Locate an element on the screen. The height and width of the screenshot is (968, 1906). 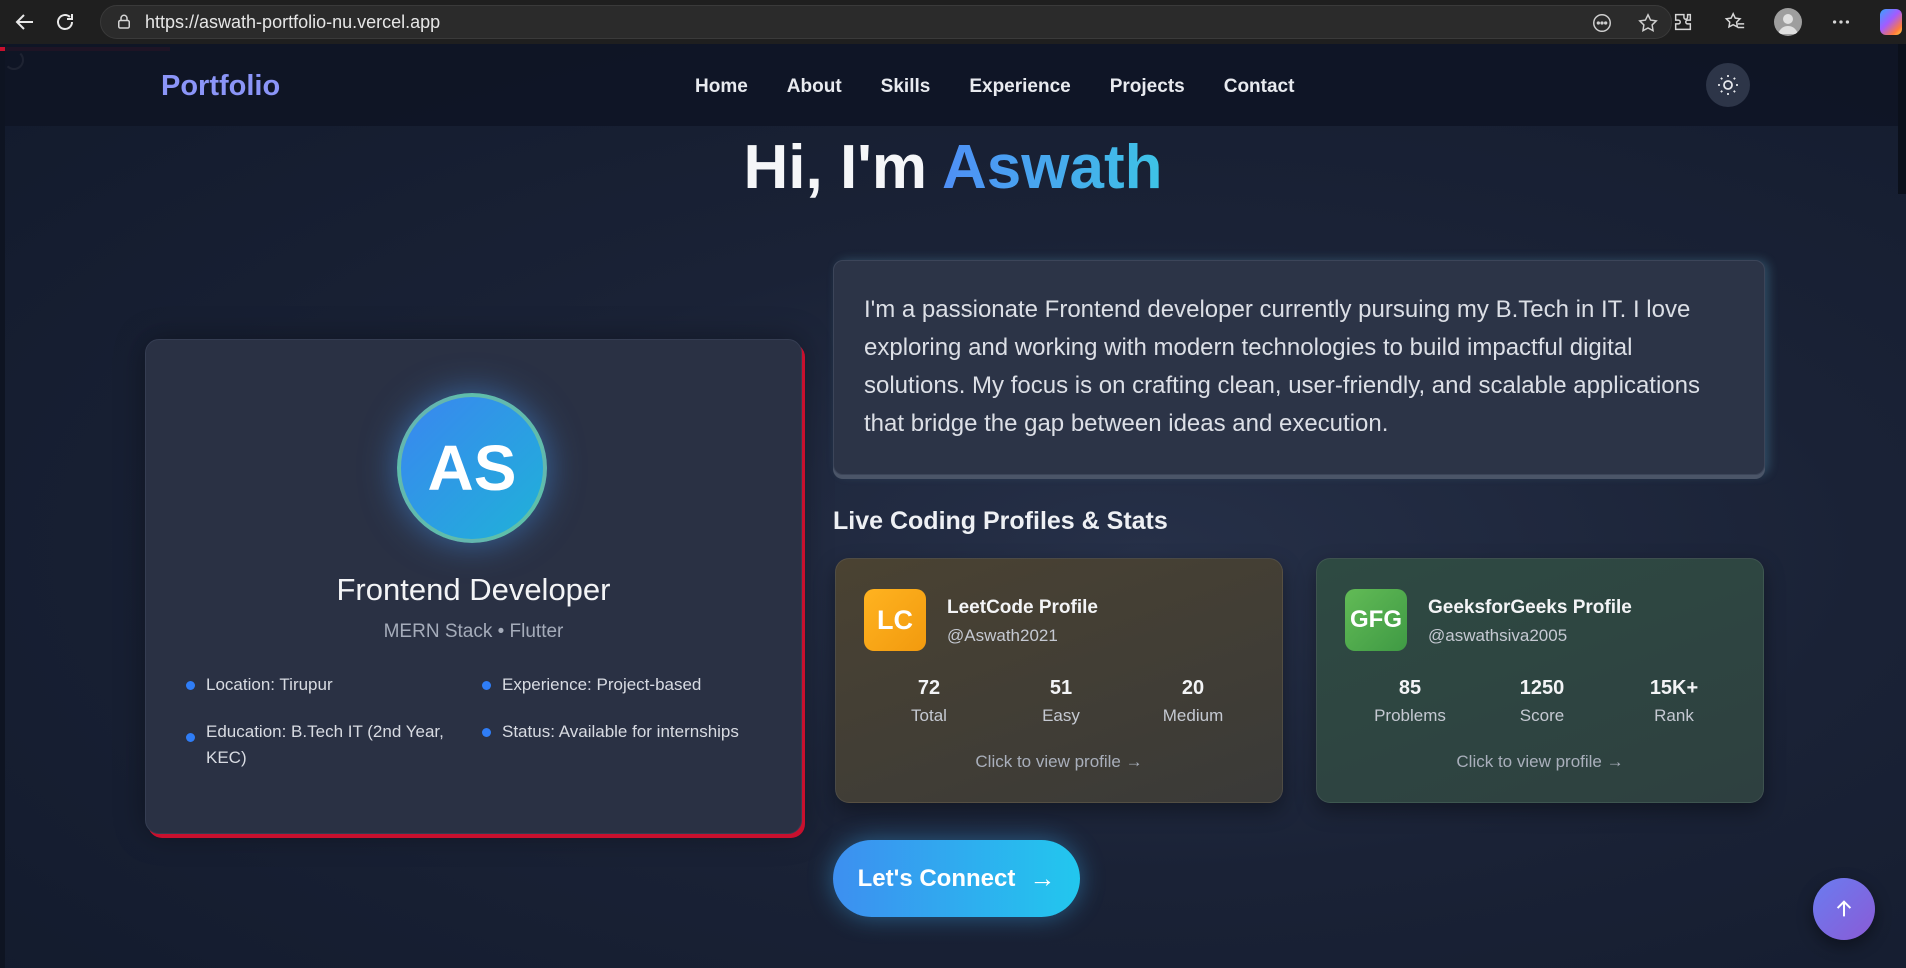
hero-title: Hi, I'm Aswath is located at coordinates (953, 167).